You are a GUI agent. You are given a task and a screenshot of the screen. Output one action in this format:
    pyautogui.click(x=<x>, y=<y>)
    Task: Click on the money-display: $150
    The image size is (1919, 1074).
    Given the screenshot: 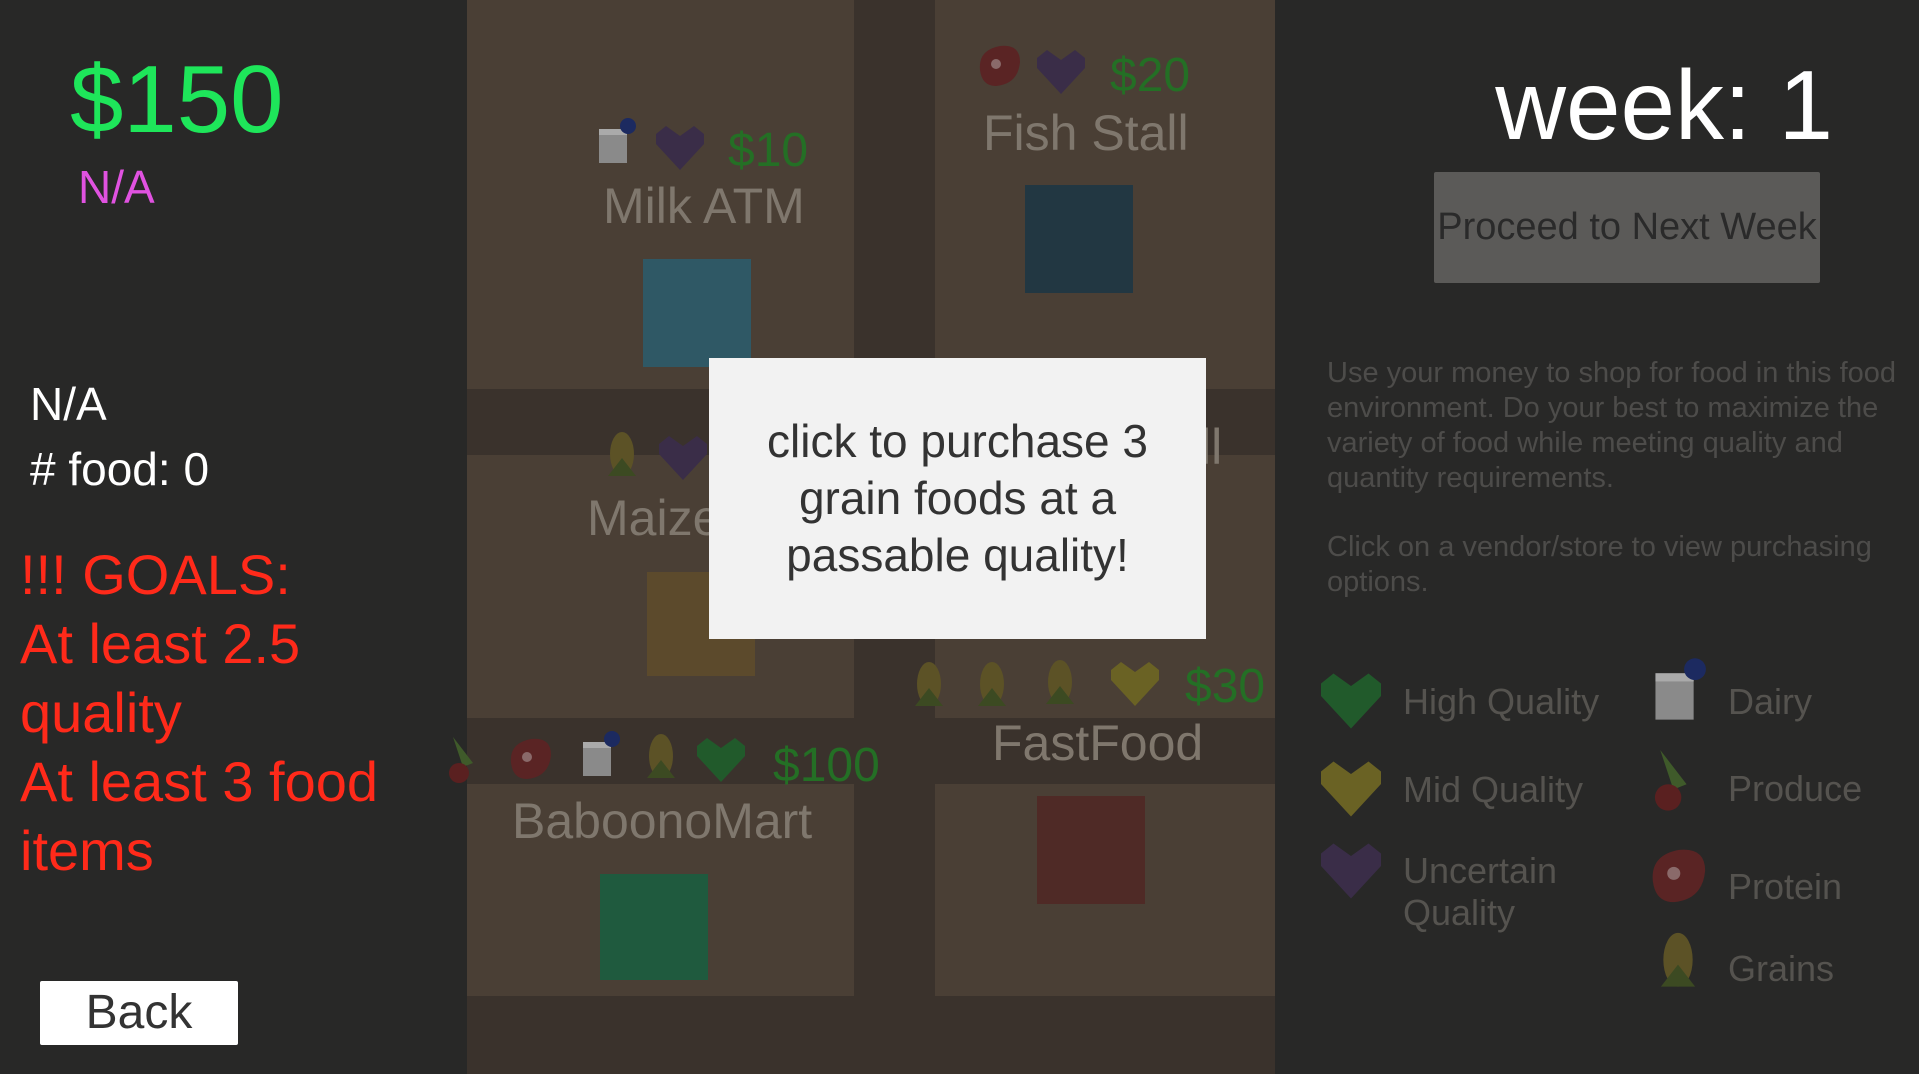 What is the action you would take?
    pyautogui.click(x=177, y=99)
    